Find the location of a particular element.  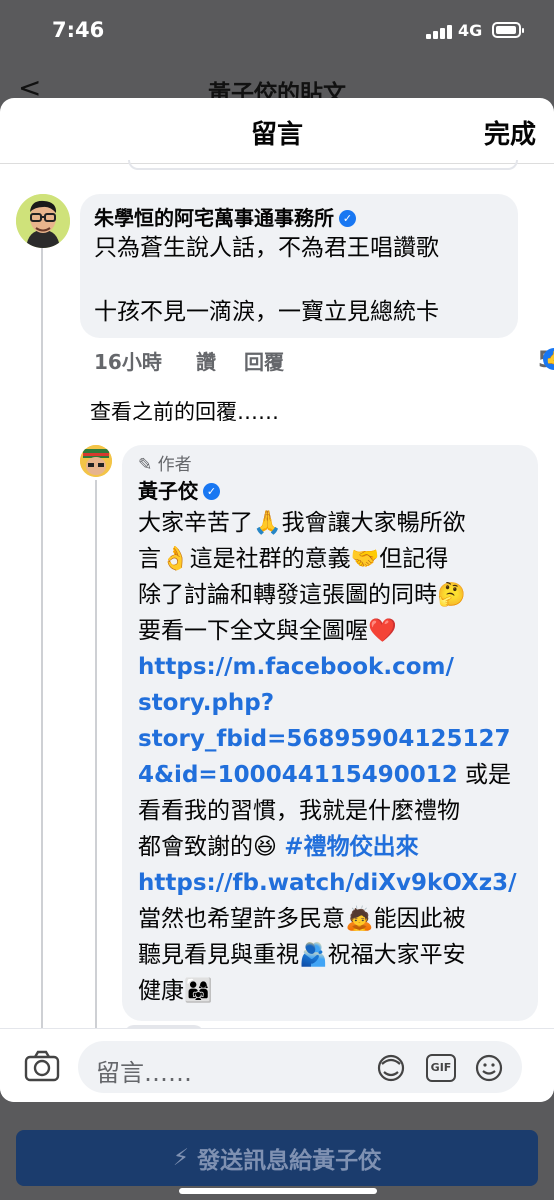

send-message-button: ⚡ 發送訊息給黃子佼 is located at coordinates (277, 1158).